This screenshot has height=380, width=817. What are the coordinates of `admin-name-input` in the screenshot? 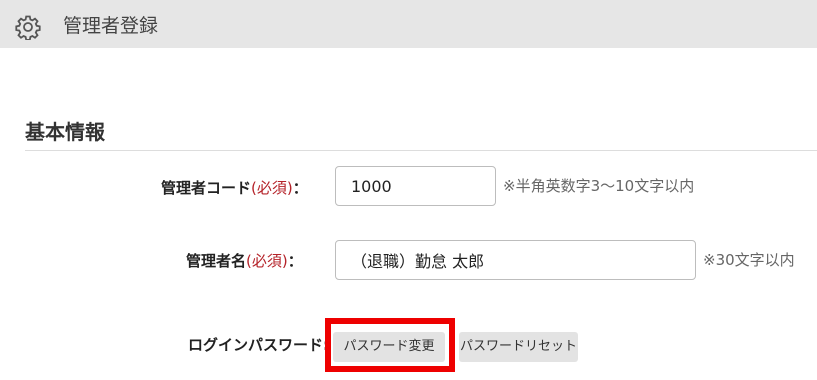 It's located at (515, 260).